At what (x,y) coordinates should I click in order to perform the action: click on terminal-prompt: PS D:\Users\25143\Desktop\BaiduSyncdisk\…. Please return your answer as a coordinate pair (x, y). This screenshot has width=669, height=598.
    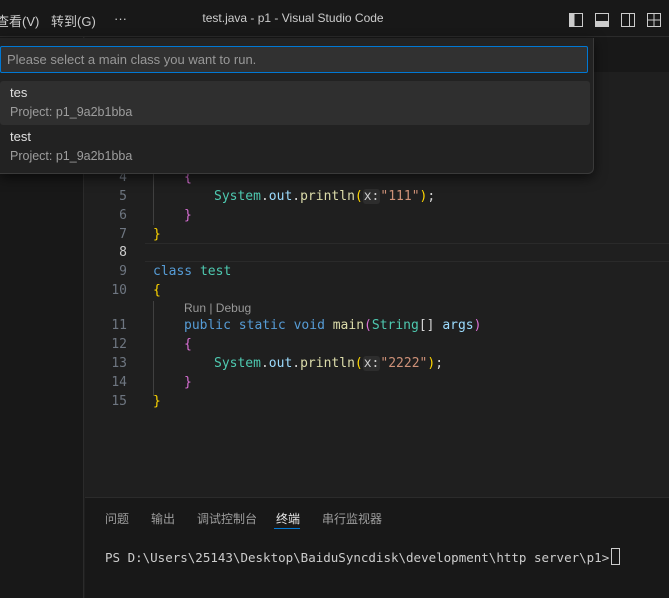
    Looking at the image, I should click on (357, 557).